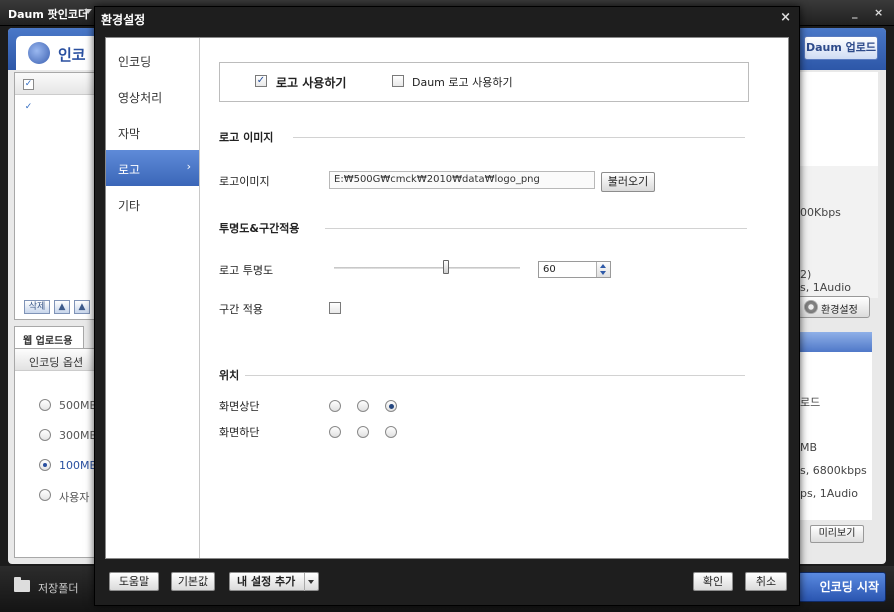 Image resolution: width=894 pixels, height=612 pixels. I want to click on file-info-panel, so click(838, 119).